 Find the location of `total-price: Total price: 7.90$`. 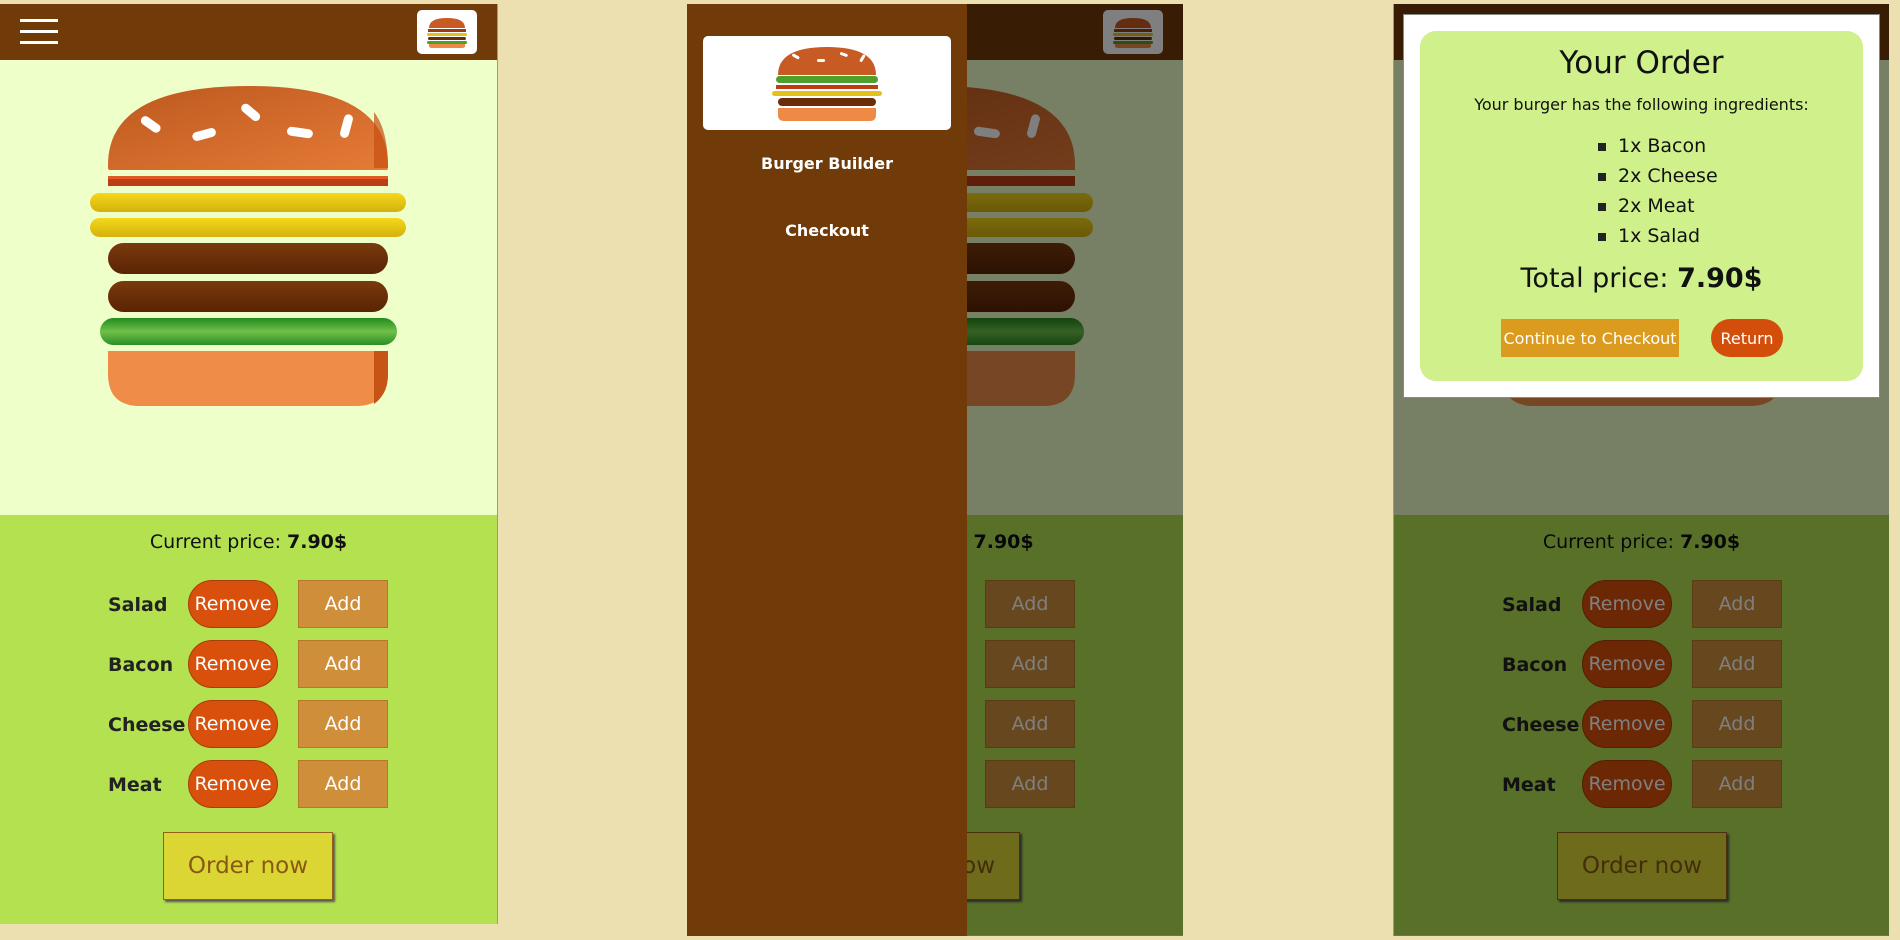

total-price: Total price: 7.90$ is located at coordinates (1641, 278).